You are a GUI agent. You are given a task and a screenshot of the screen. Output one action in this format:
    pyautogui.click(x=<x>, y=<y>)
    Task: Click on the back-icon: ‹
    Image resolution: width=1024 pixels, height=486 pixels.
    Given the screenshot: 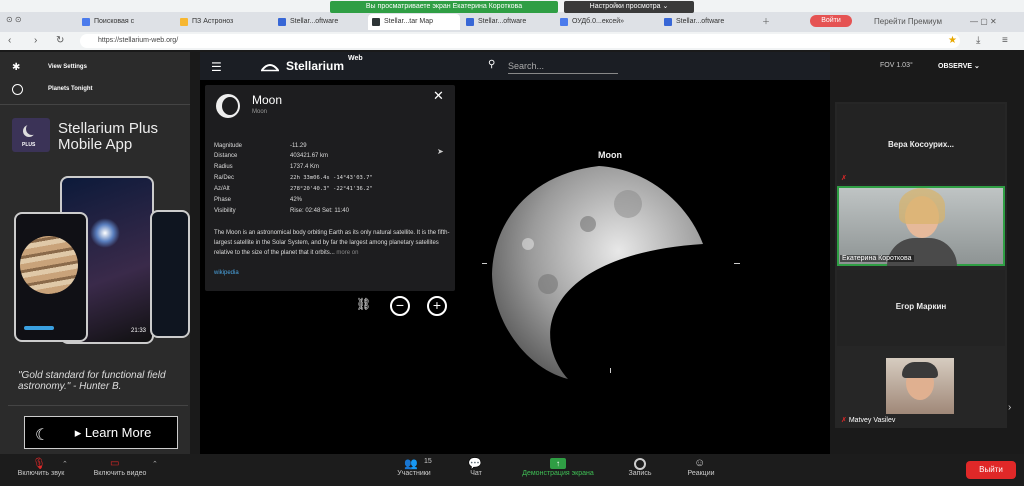 What is the action you would take?
    pyautogui.click(x=9, y=41)
    